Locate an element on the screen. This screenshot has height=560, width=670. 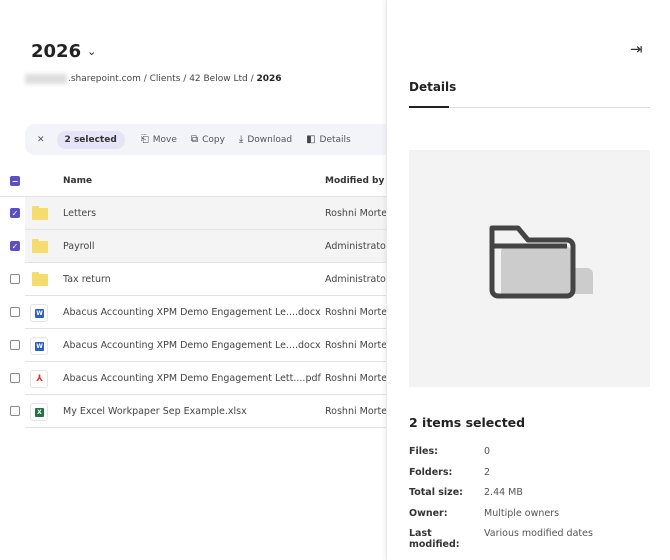
file-name: Payroll is located at coordinates (79, 246).